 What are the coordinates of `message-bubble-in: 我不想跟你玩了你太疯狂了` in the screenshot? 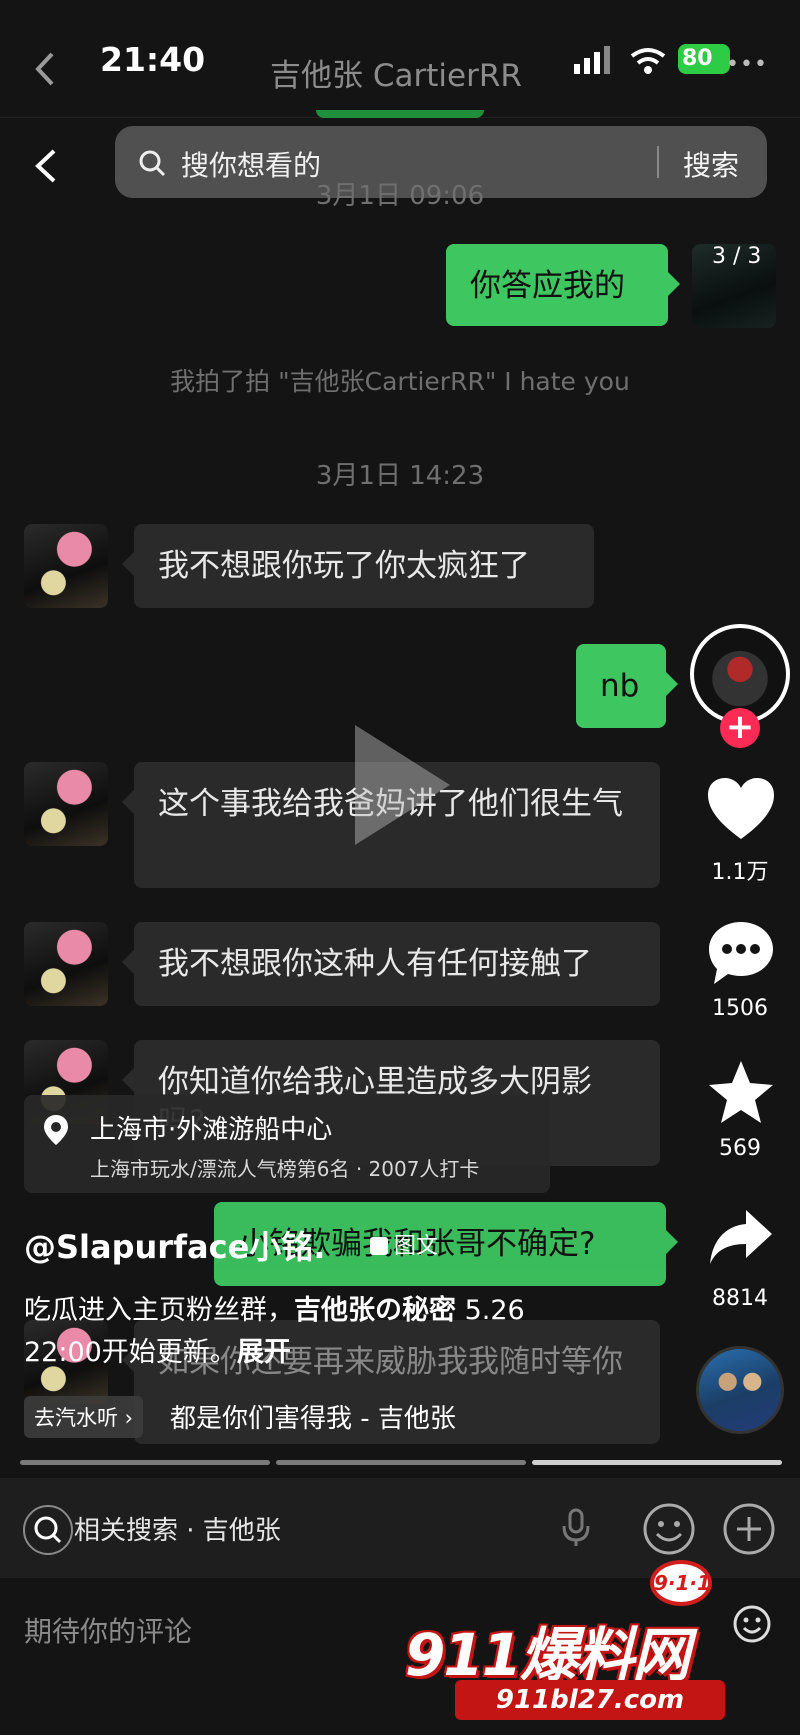 It's located at (358, 566).